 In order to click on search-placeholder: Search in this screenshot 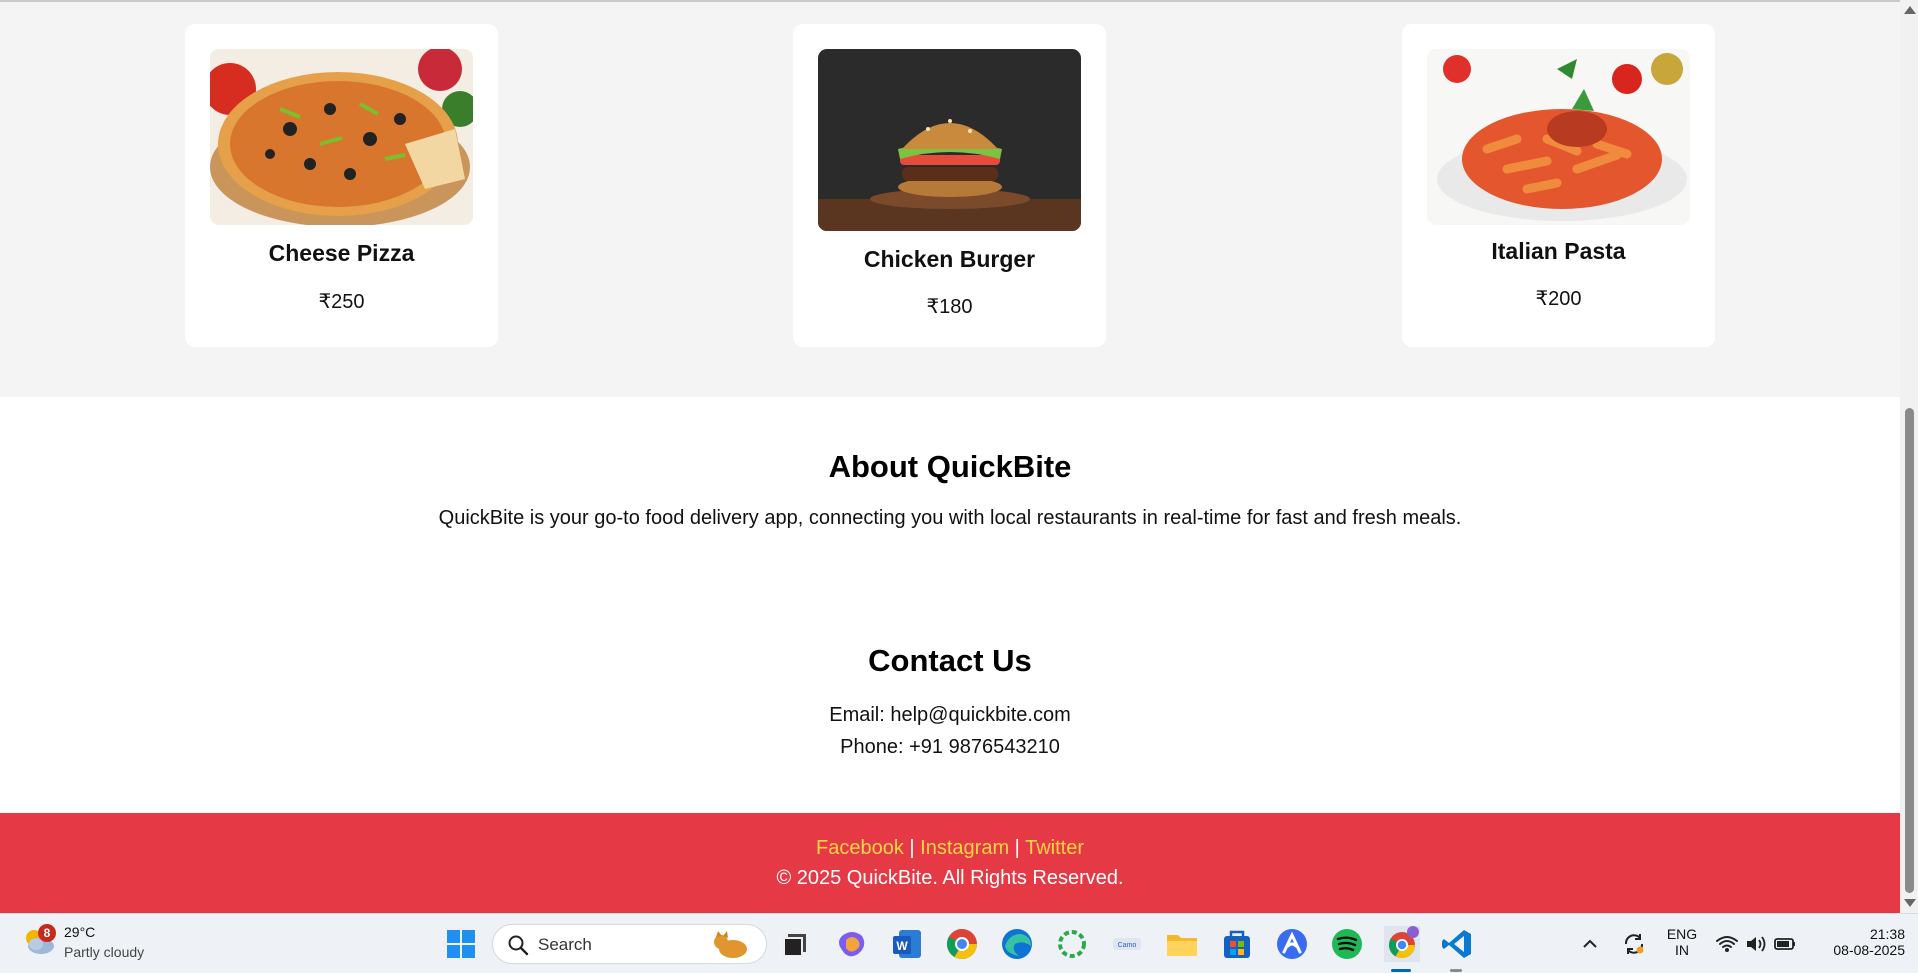, I will do `click(565, 944)`.